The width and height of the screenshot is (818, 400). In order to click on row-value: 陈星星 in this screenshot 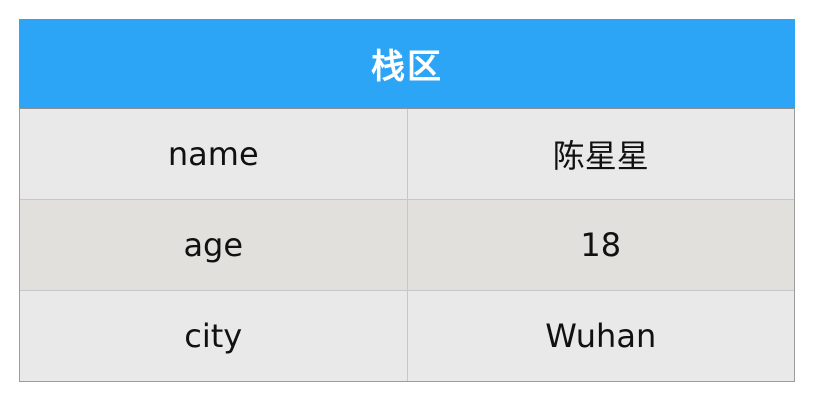, I will do `click(600, 156)`.